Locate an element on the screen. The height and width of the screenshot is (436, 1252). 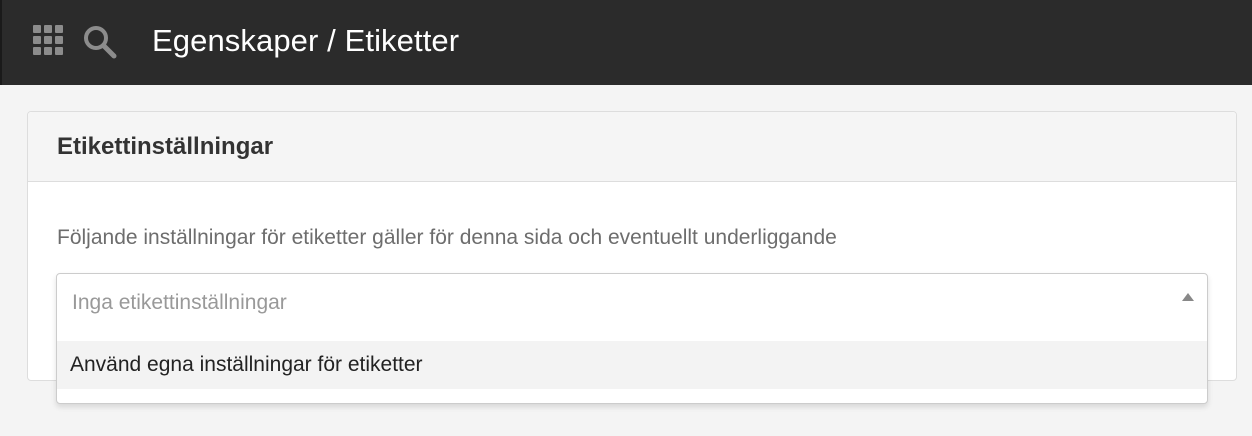
select-field: Inga etikettinställningar is located at coordinates (632, 307).